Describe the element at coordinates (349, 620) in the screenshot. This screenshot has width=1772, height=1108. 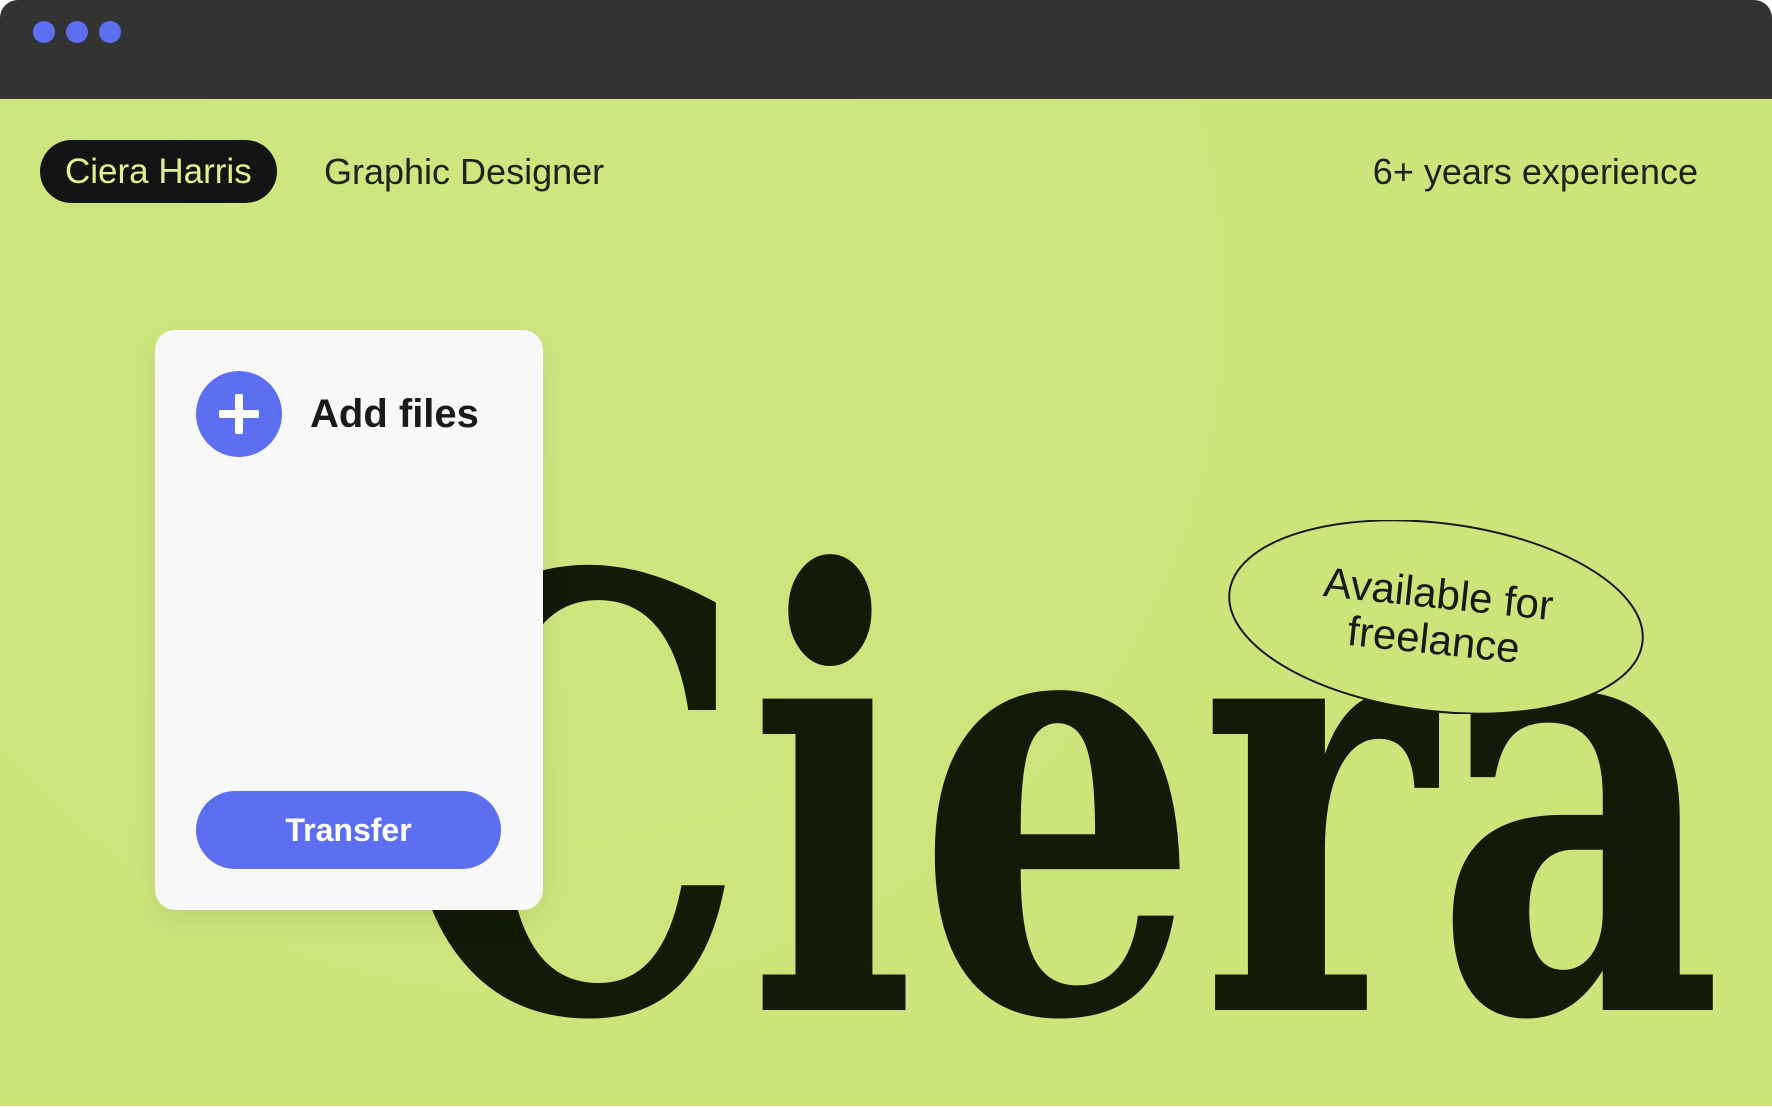
I see `file-transfer-card: Add files Transfer` at that location.